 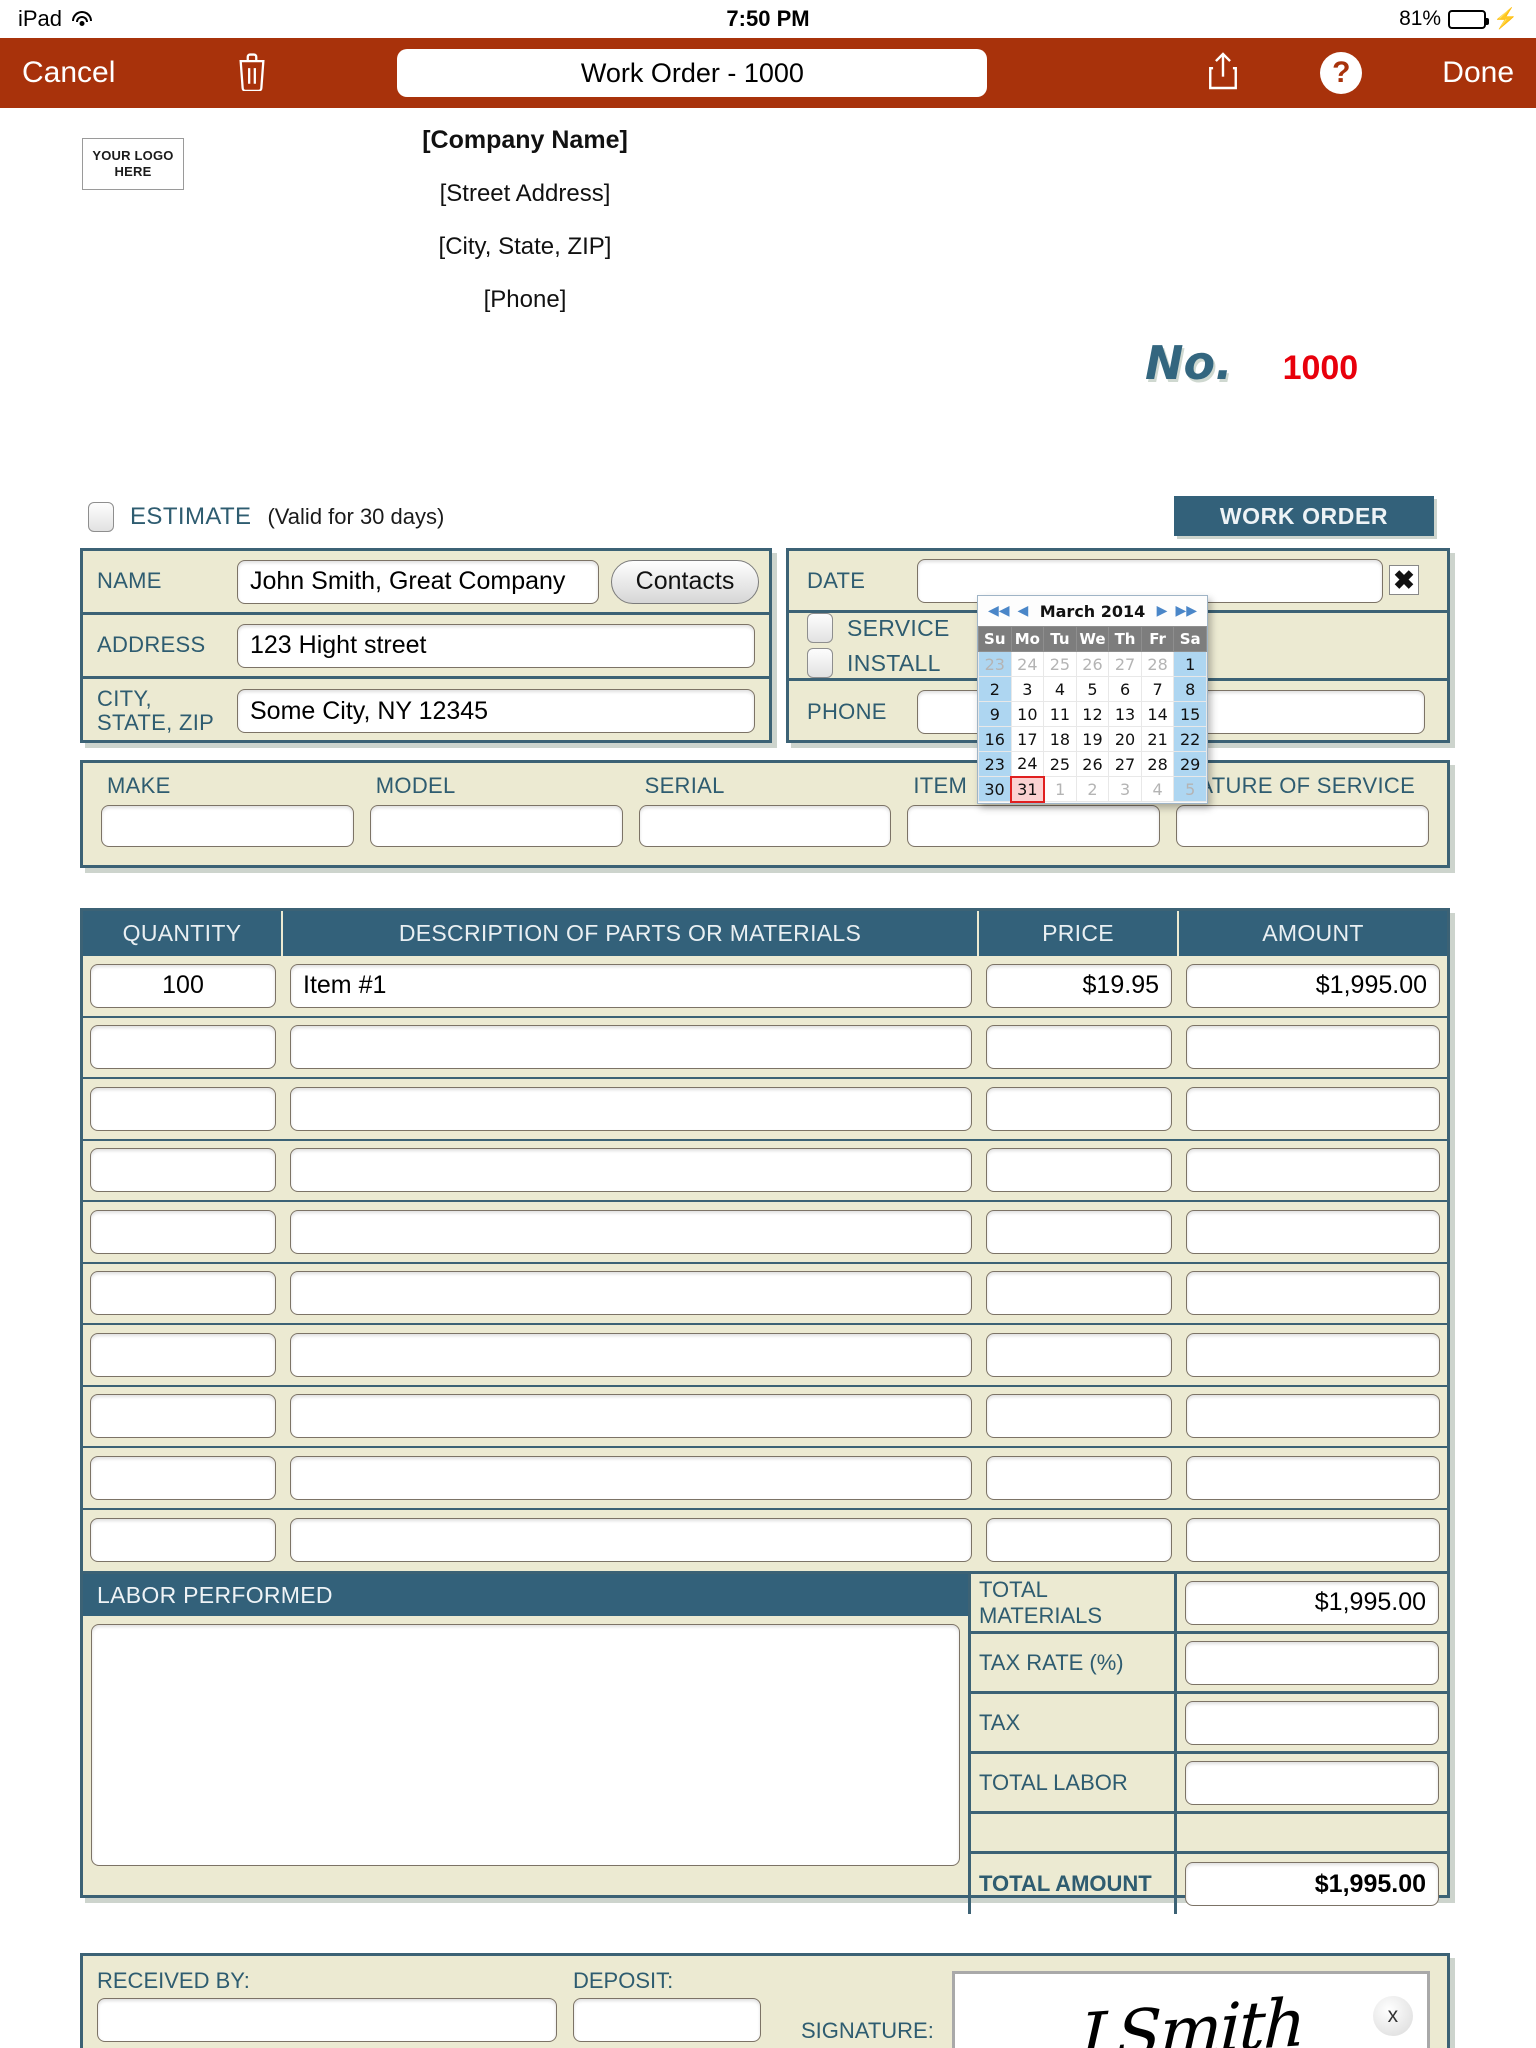 What do you see at coordinates (525, 1745) in the screenshot?
I see `labor-textarea` at bounding box center [525, 1745].